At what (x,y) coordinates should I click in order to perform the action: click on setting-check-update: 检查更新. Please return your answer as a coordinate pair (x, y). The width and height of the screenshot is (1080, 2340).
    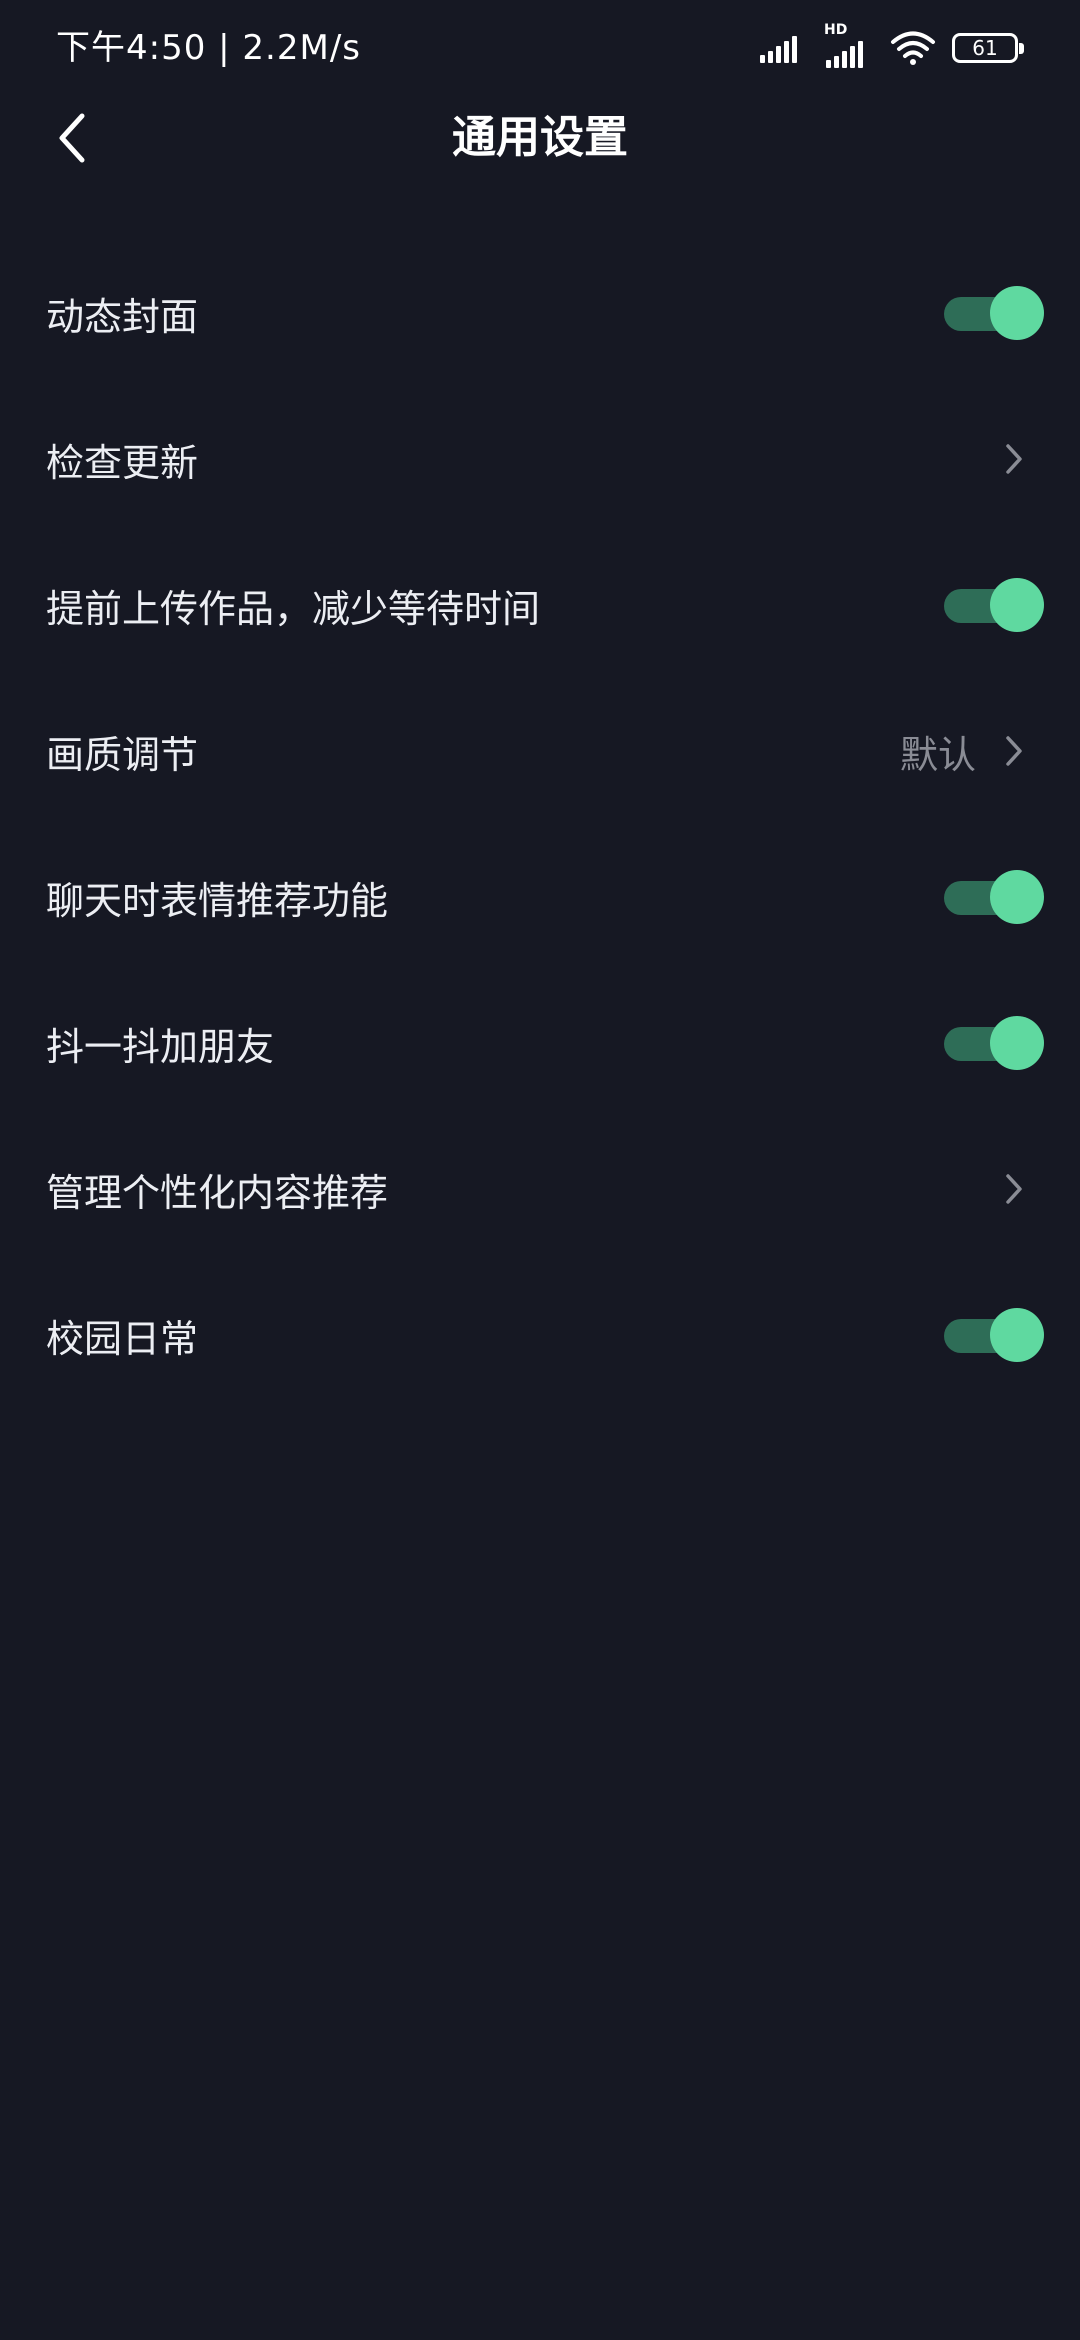
    Looking at the image, I should click on (540, 459).